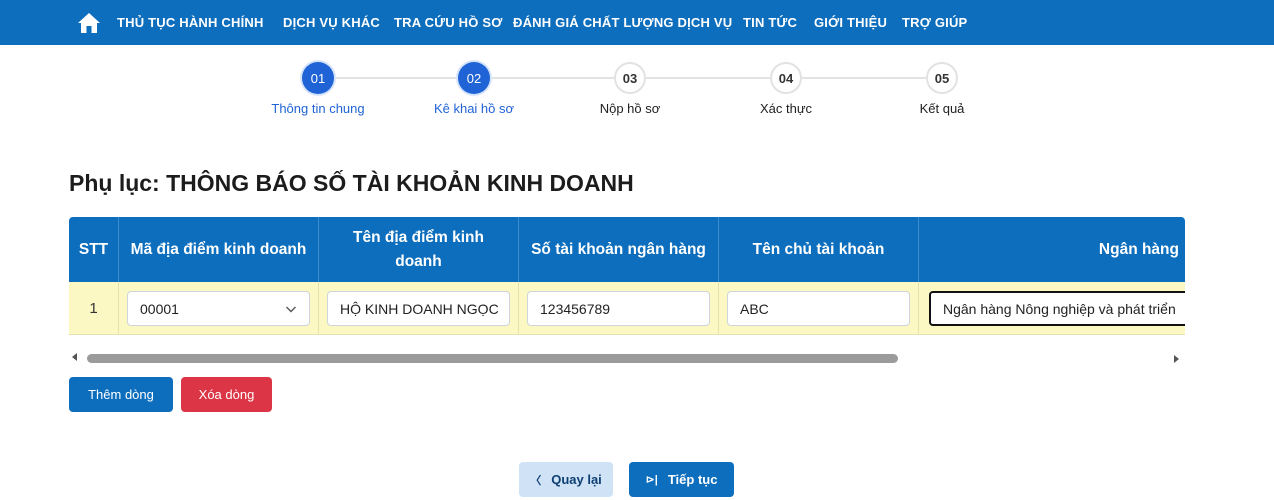 Image resolution: width=1274 pixels, height=500 pixels. I want to click on so-tai-khoan-input: 123456789, so click(618, 308).